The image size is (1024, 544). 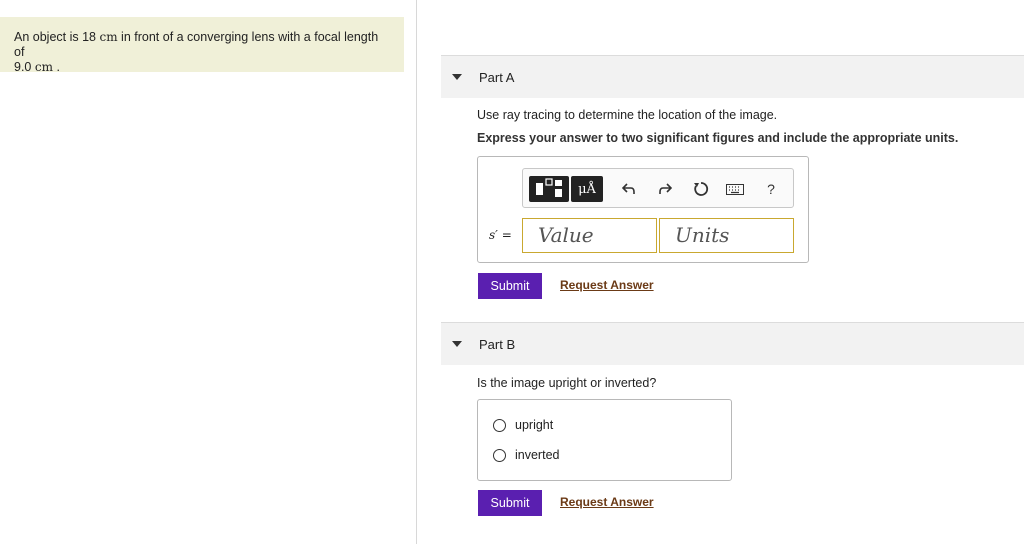 I want to click on help-button: ?, so click(x=771, y=189).